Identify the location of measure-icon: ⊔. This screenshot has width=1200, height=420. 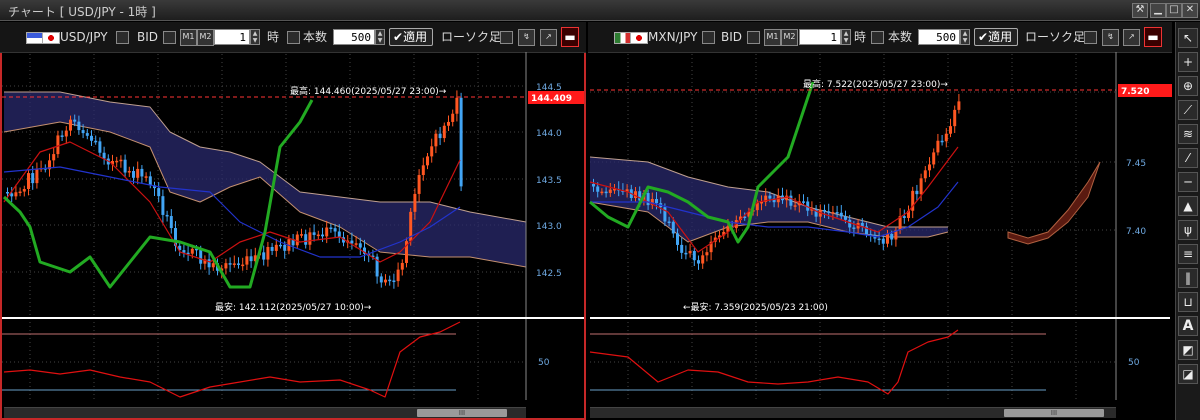
(1188, 302).